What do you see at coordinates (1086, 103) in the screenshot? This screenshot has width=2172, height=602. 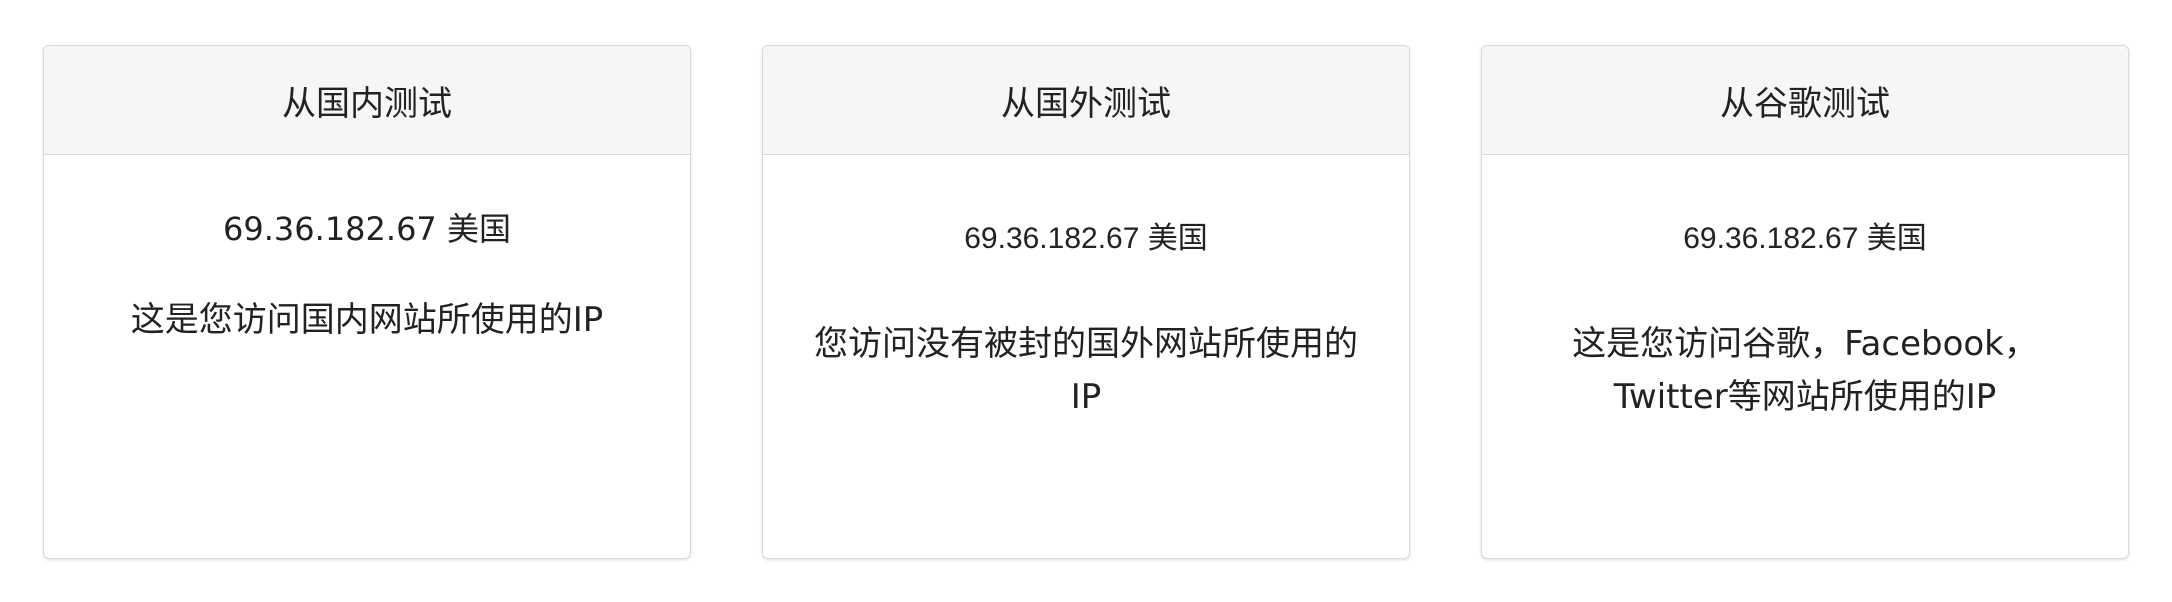 I see `card-title: 从国外测试` at bounding box center [1086, 103].